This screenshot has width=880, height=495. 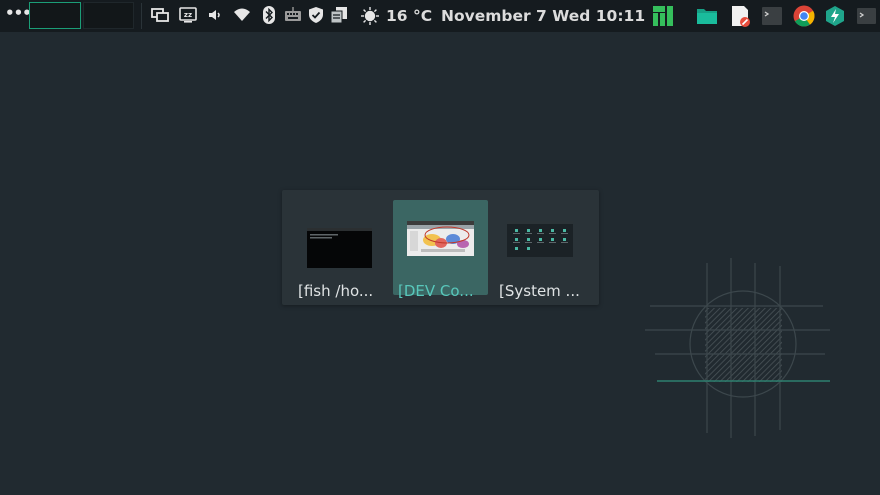 What do you see at coordinates (663, 16) in the screenshot?
I see `manjaro-icon` at bounding box center [663, 16].